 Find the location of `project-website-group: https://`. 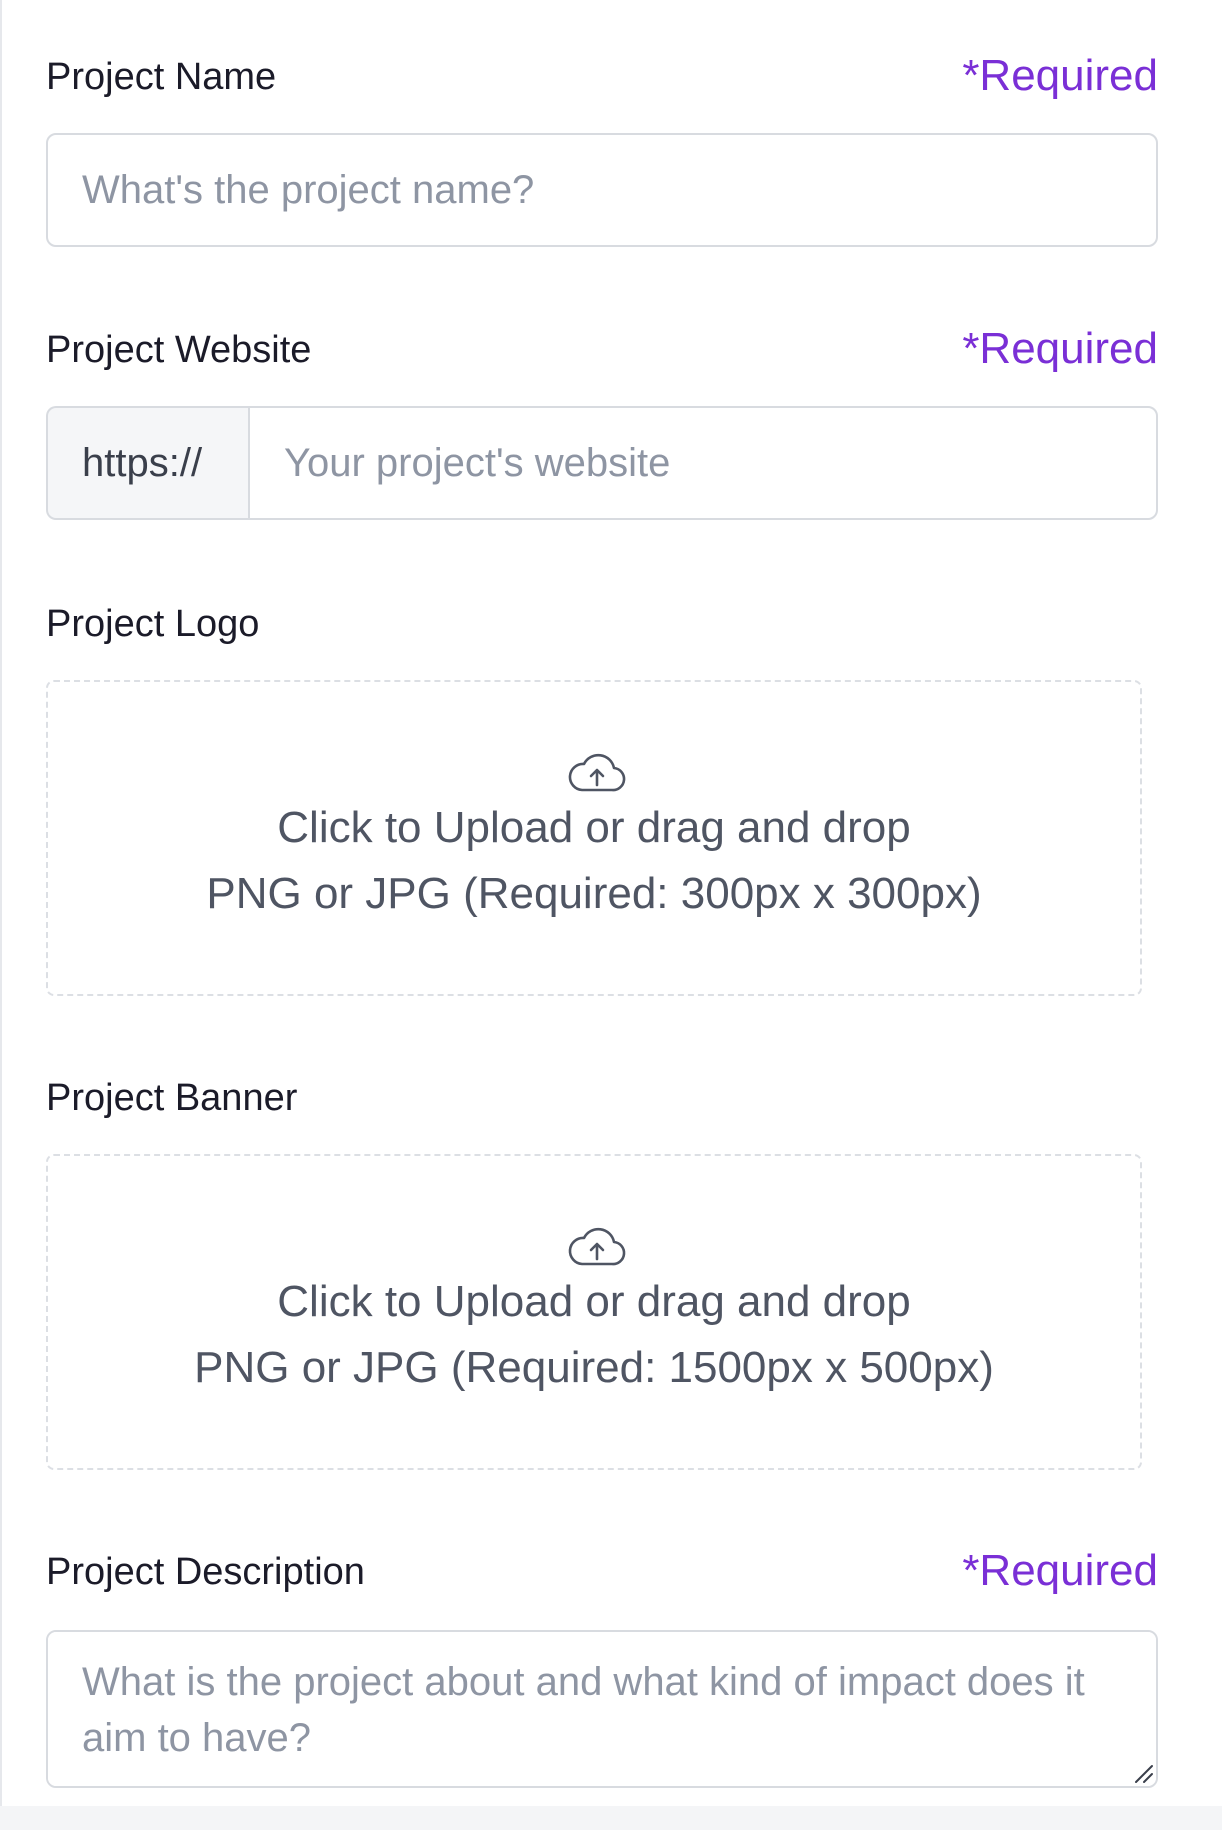

project-website-group: https:// is located at coordinates (602, 463).